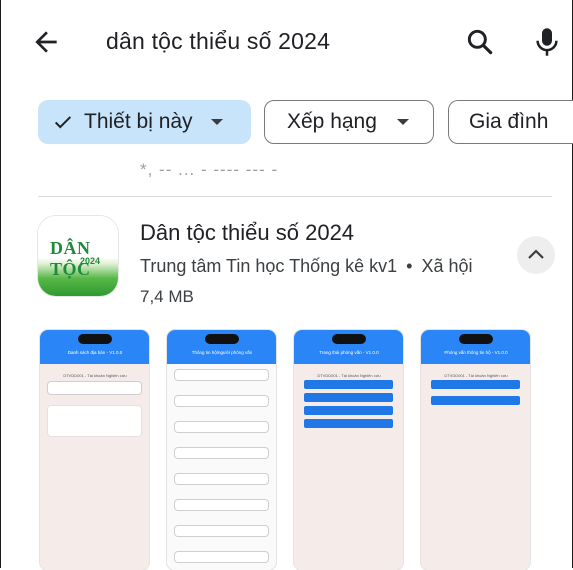 The width and height of the screenshot is (573, 570). I want to click on collapse-button, so click(536, 255).